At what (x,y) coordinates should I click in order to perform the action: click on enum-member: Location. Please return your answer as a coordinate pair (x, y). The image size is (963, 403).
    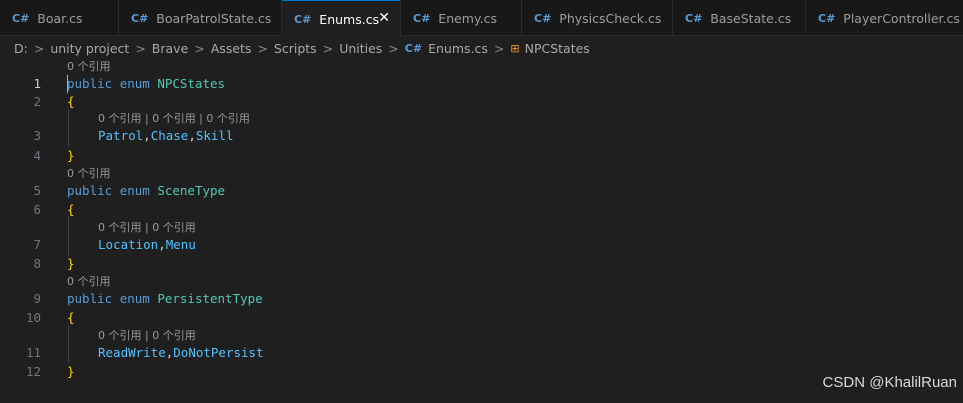
    Looking at the image, I should click on (128, 244).